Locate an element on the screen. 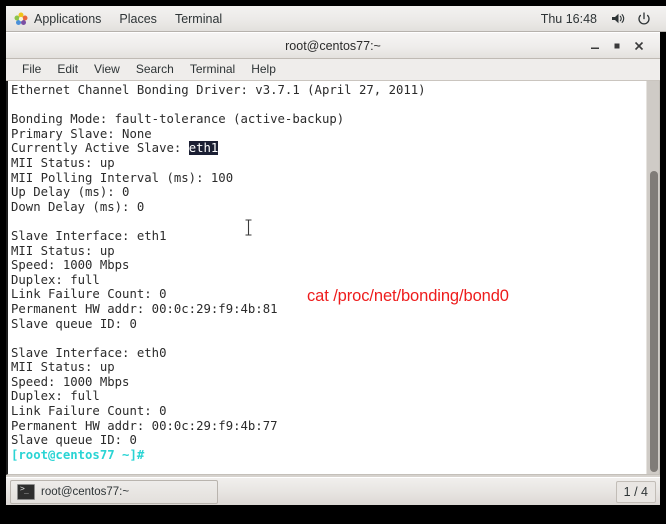 The height and width of the screenshot is (524, 666). terminal-line: Link Failure Count: 0 is located at coordinates (89, 411).